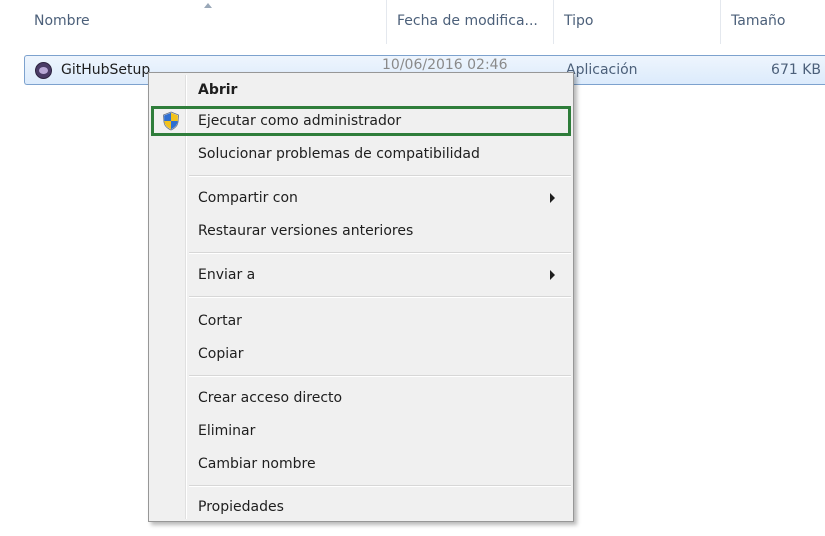 The height and width of the screenshot is (536, 825). Describe the element at coordinates (361, 354) in the screenshot. I see `menu-item-copiar: Copiar` at that location.